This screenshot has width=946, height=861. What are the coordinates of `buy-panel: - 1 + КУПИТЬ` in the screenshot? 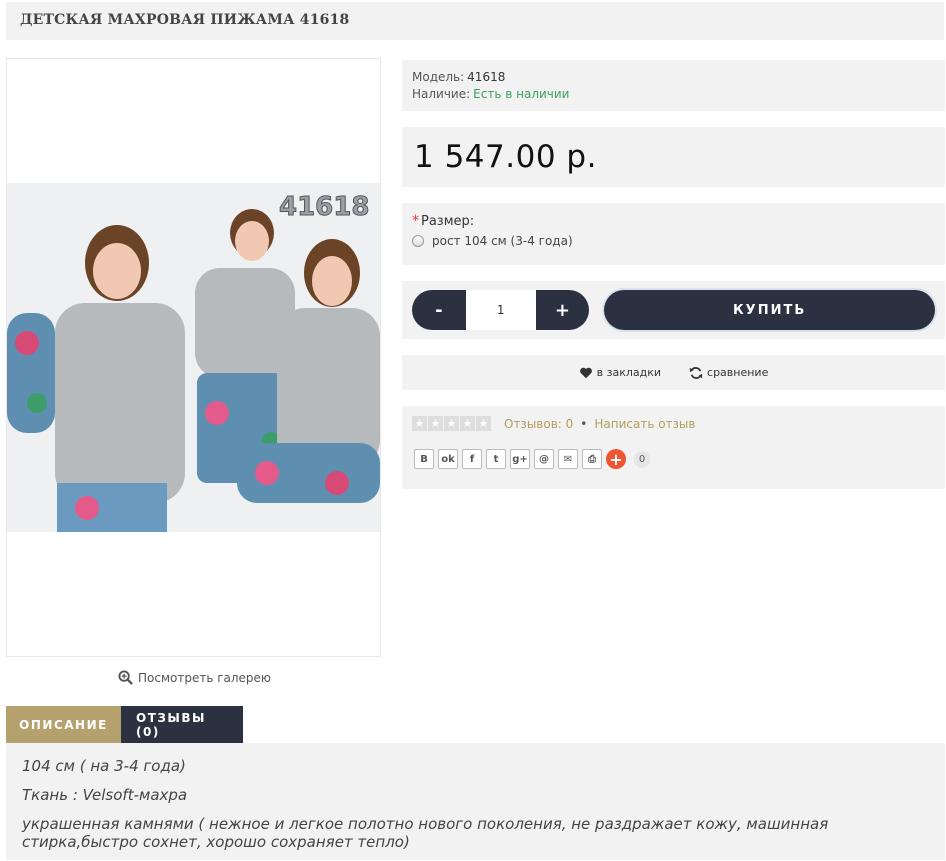 It's located at (673, 310).